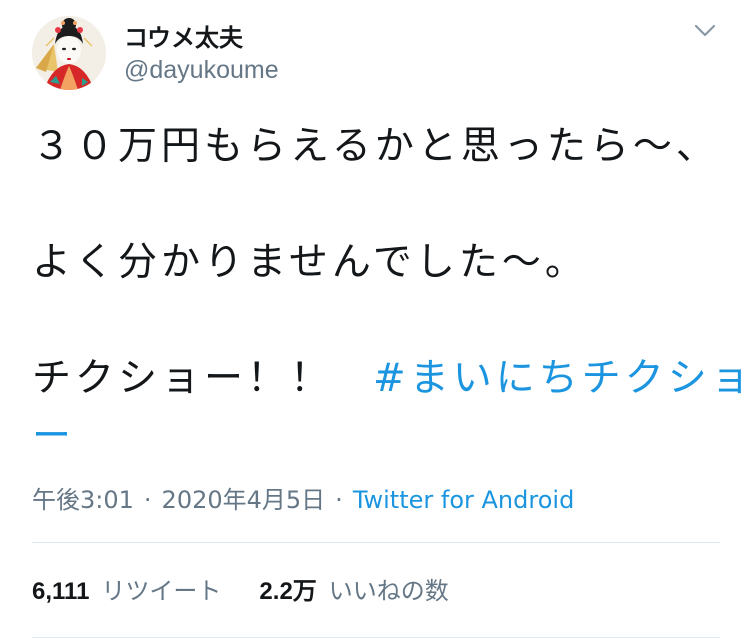  Describe the element at coordinates (377, 437) in the screenshot. I see `tweet-line: ー` at that location.